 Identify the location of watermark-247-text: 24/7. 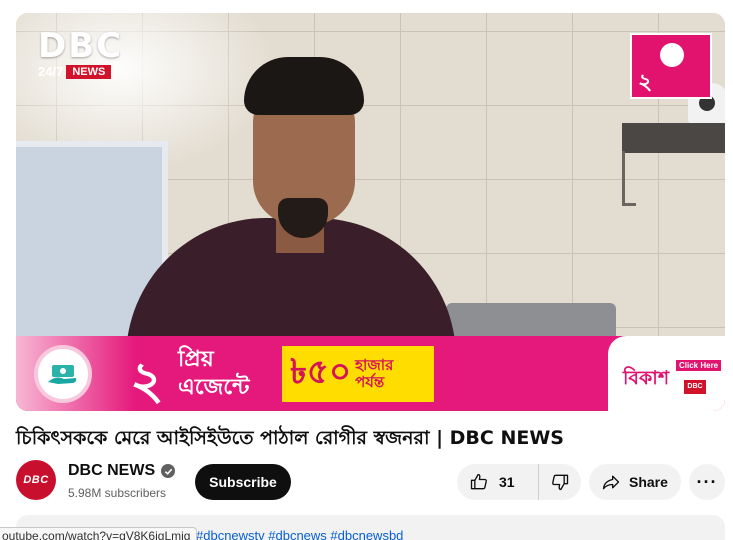
(51, 71).